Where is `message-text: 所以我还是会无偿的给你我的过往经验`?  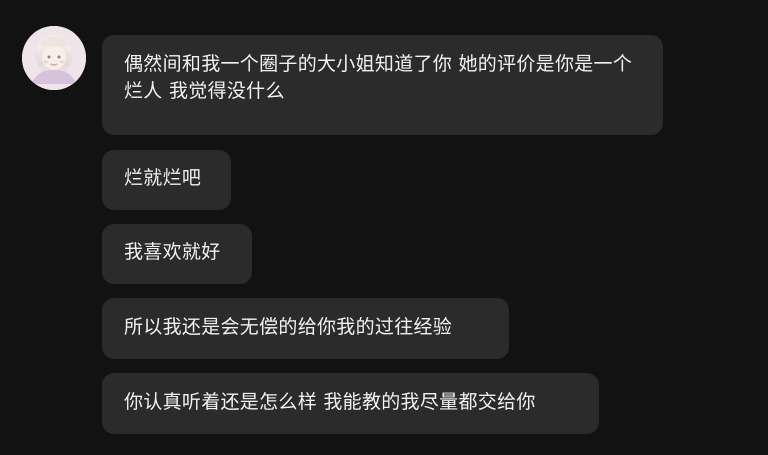 message-text: 所以我还是会无偿的给你我的过往经验 is located at coordinates (288, 327).